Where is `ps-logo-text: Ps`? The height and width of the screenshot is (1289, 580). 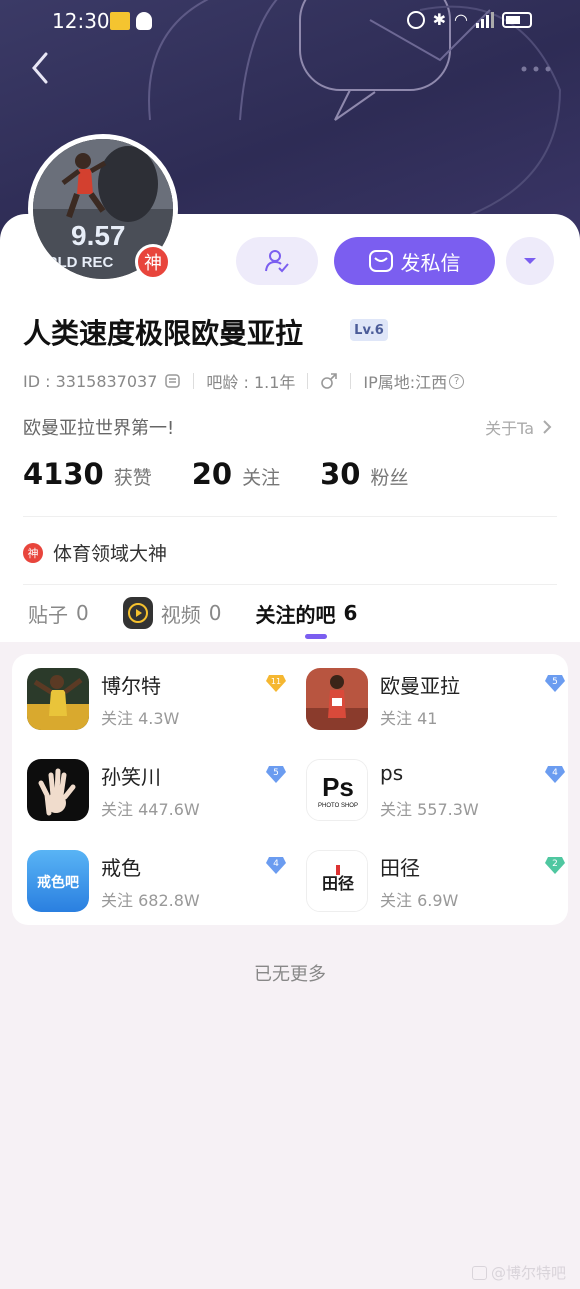
ps-logo-text: Ps is located at coordinates (338, 787).